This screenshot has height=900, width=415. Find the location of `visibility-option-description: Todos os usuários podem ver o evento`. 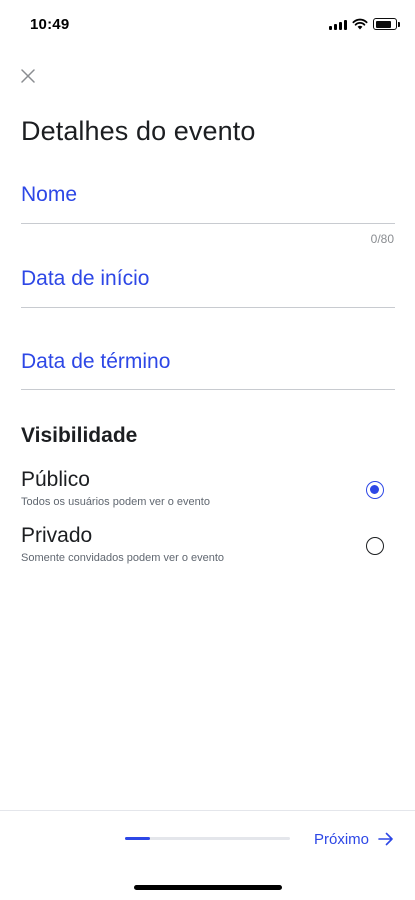

visibility-option-description: Todos os usuários podem ver o evento is located at coordinates (115, 502).